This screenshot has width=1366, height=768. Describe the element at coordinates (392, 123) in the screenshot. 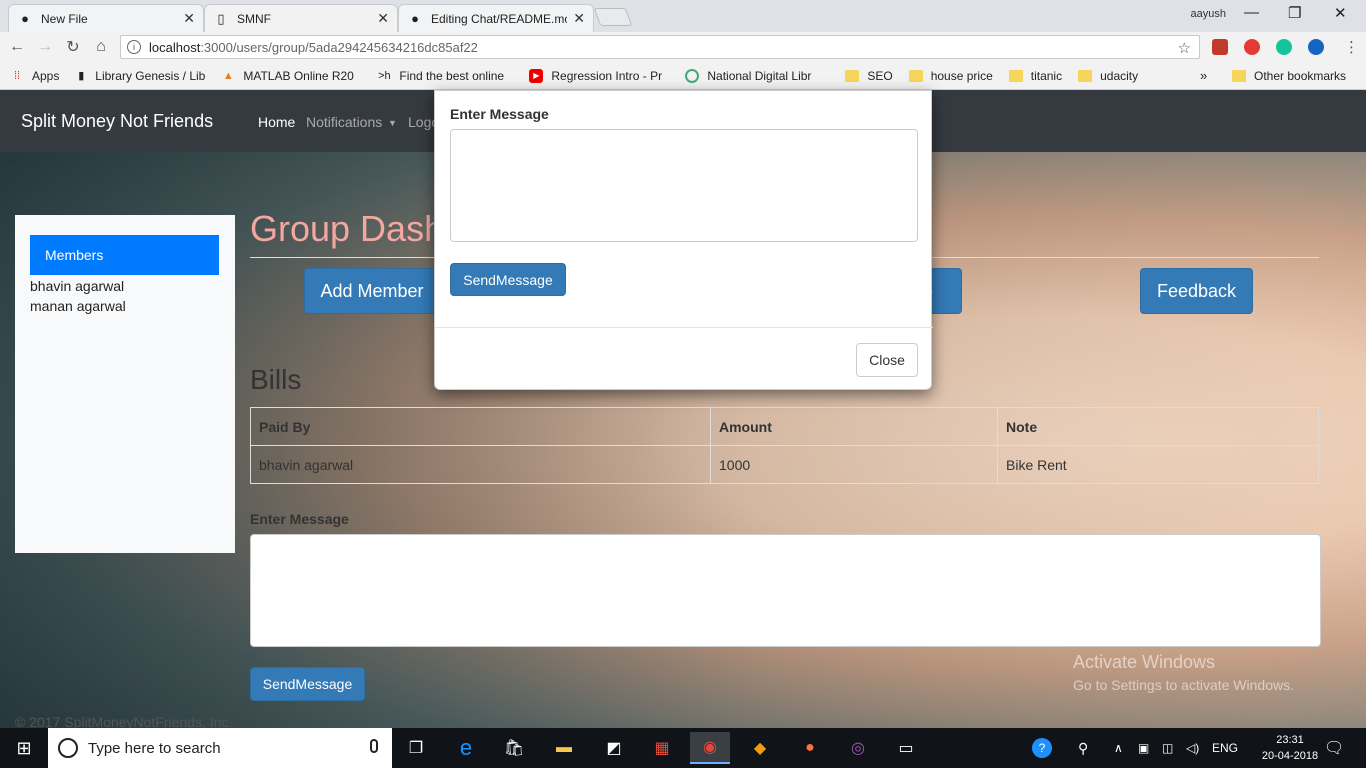

I see `chevron-down-icon: ▼` at that location.